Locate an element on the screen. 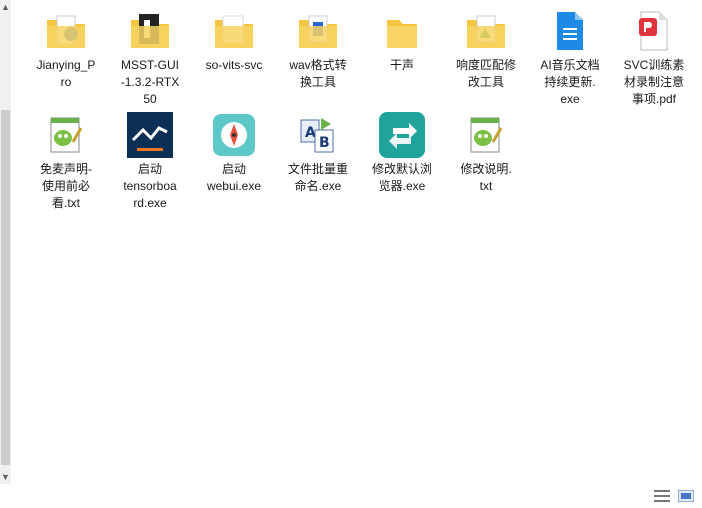  file-label: 响度匹配修 改工具 is located at coordinates (485, 73).